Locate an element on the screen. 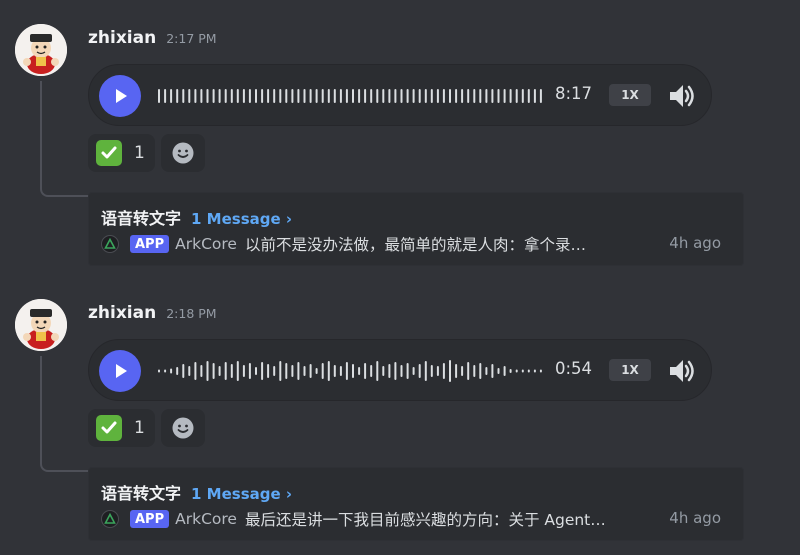 The width and height of the screenshot is (800, 555). thread-connector is located at coordinates (65, 139).